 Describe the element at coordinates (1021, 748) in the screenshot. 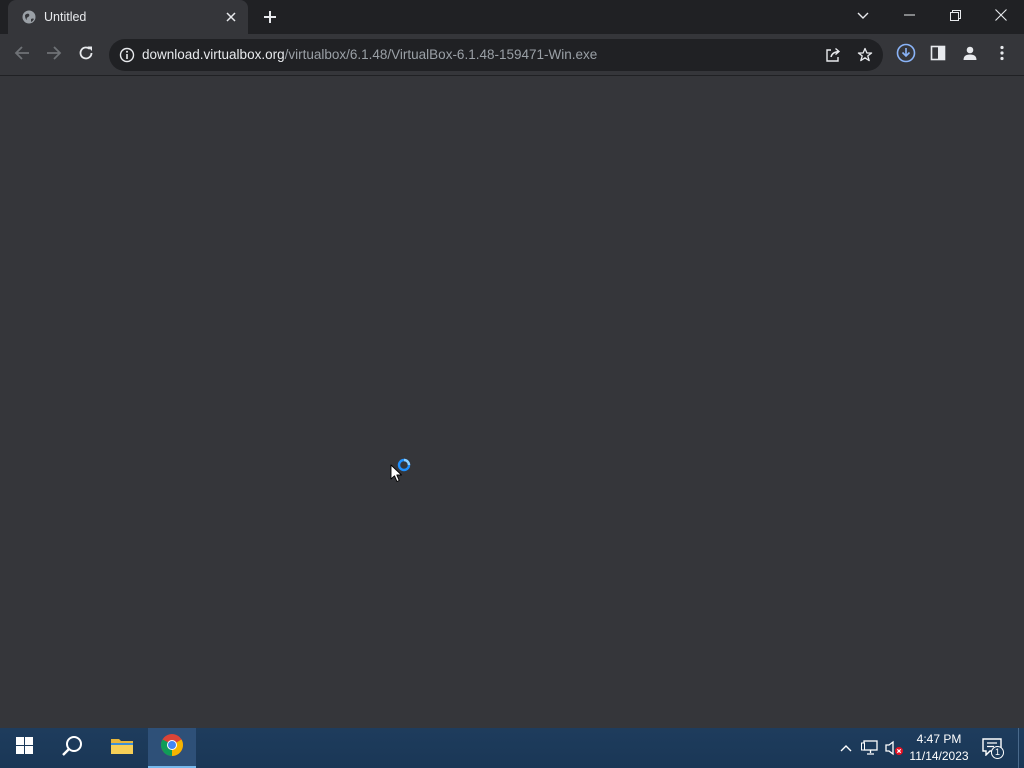

I see `show-desktop-button` at that location.